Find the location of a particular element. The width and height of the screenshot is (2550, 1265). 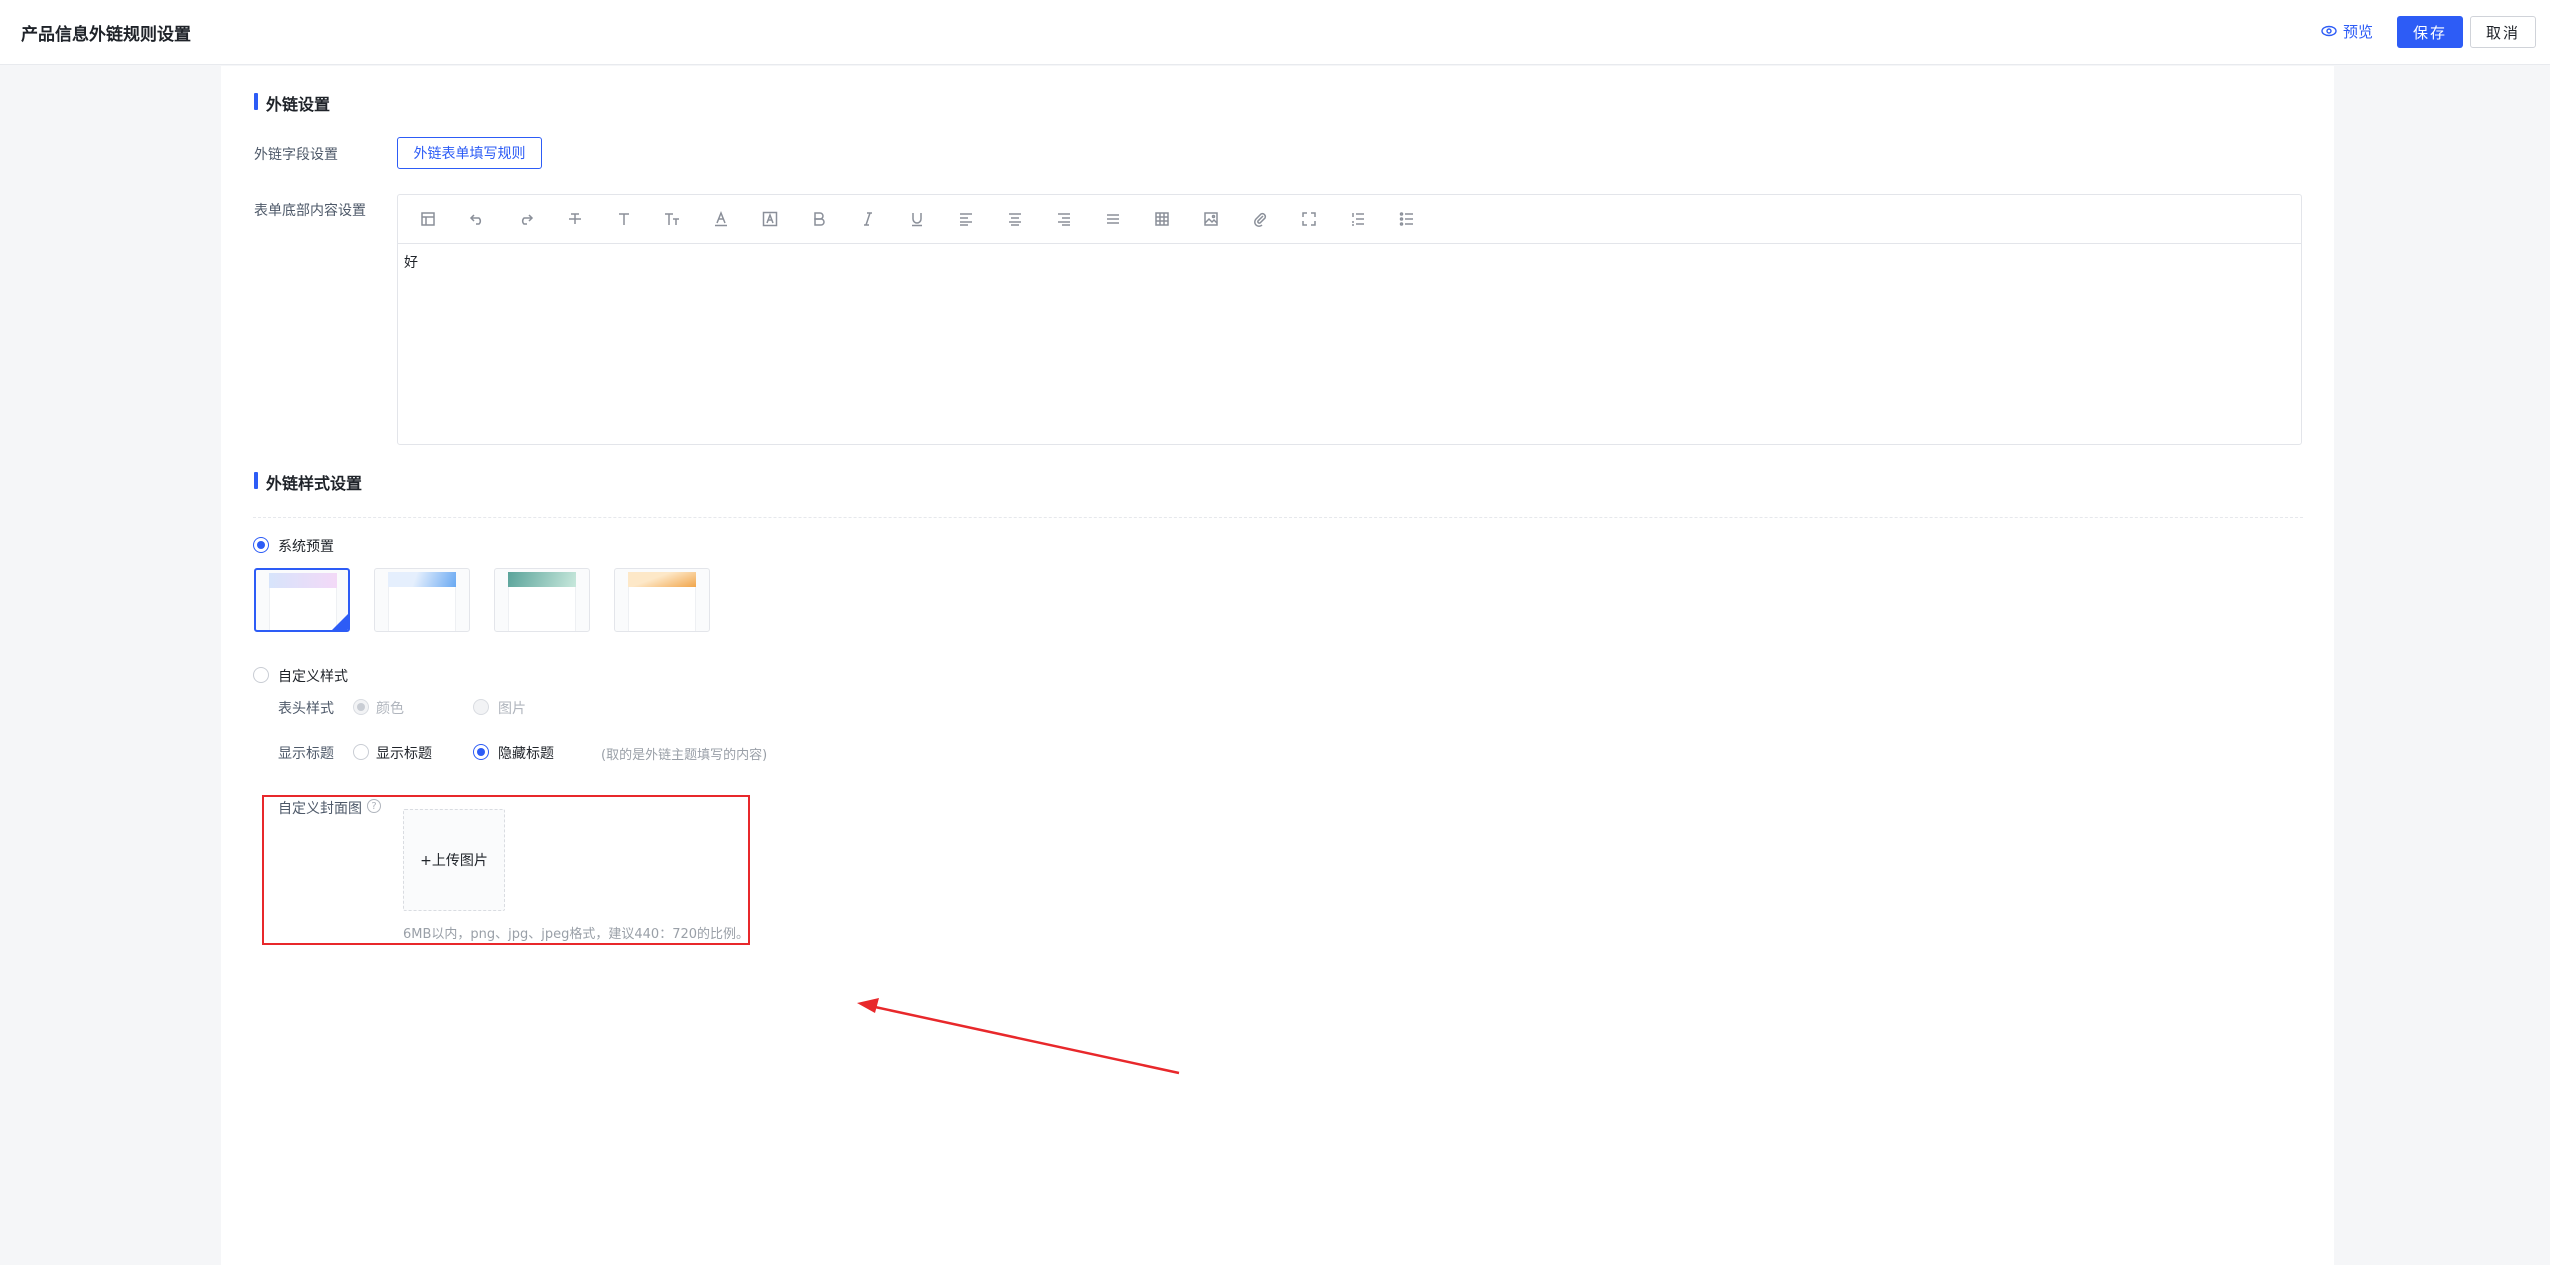

header-style-image-radio is located at coordinates (481, 707).